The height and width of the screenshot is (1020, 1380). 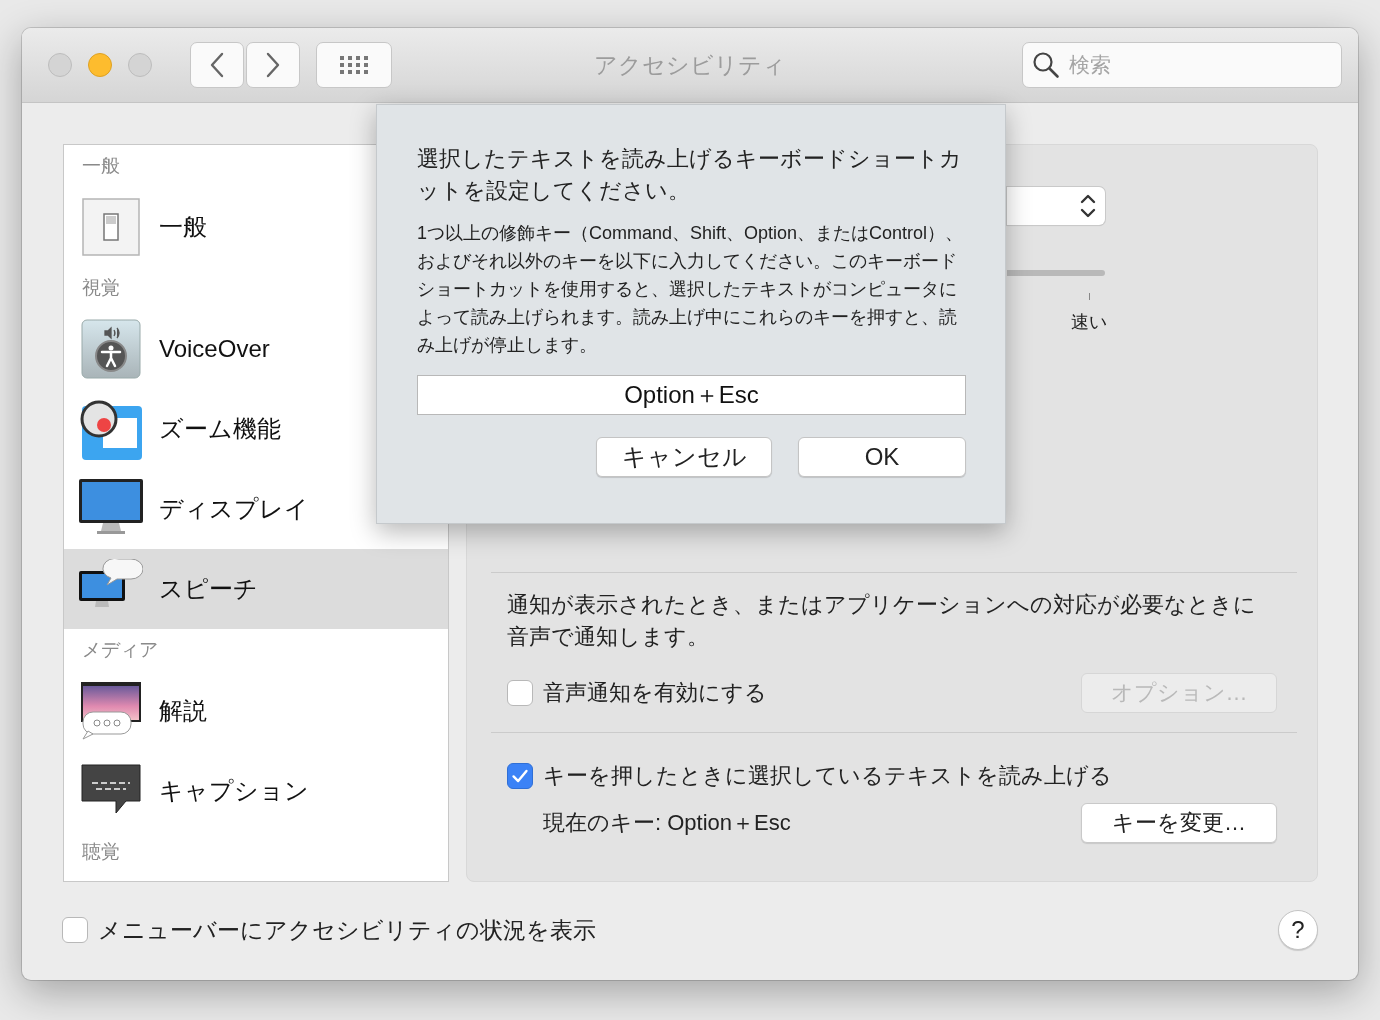 What do you see at coordinates (256, 509) in the screenshot?
I see `sidebar-item: ディスプレイ` at bounding box center [256, 509].